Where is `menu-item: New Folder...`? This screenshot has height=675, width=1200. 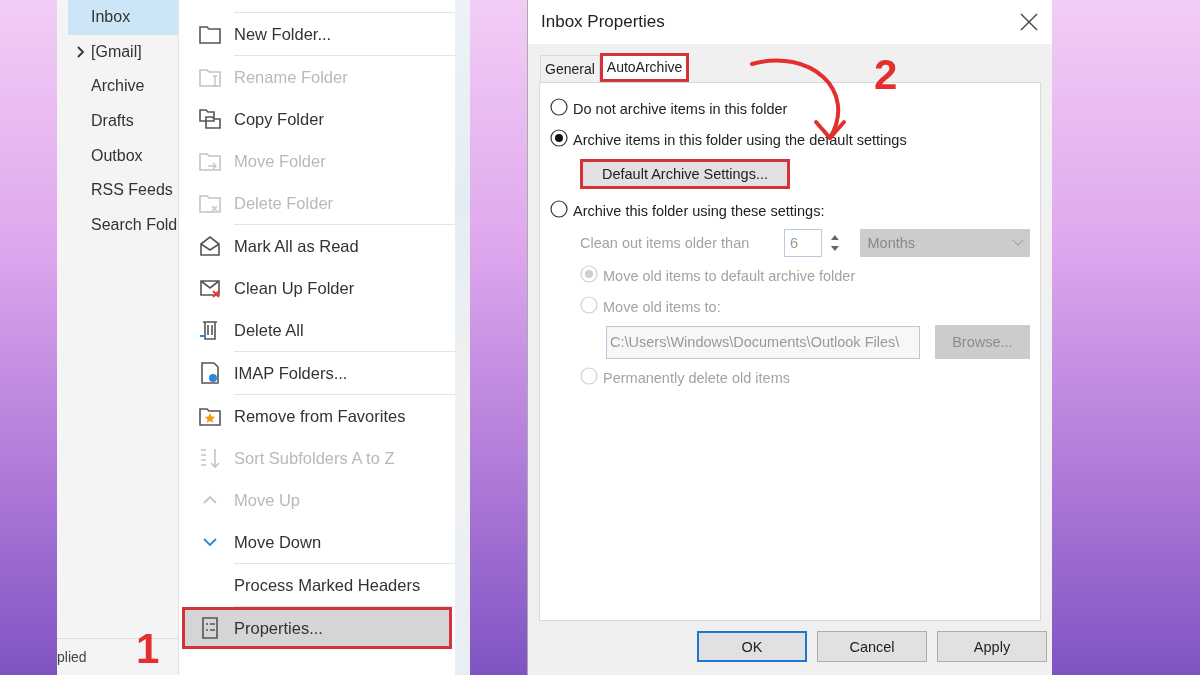
menu-item: New Folder... is located at coordinates (317, 34).